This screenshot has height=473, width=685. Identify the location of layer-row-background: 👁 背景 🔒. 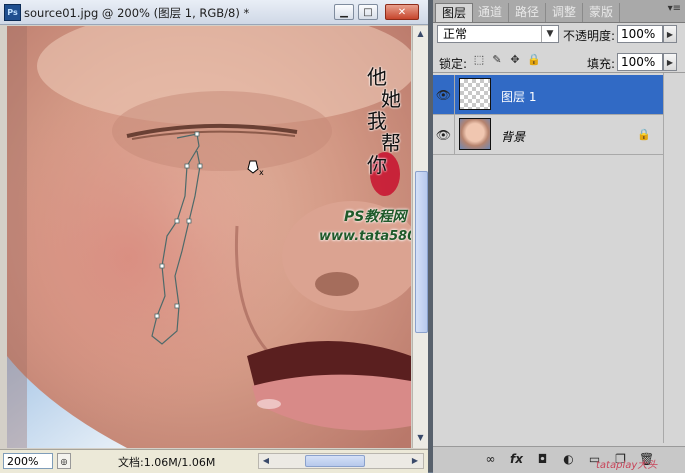
(548, 135).